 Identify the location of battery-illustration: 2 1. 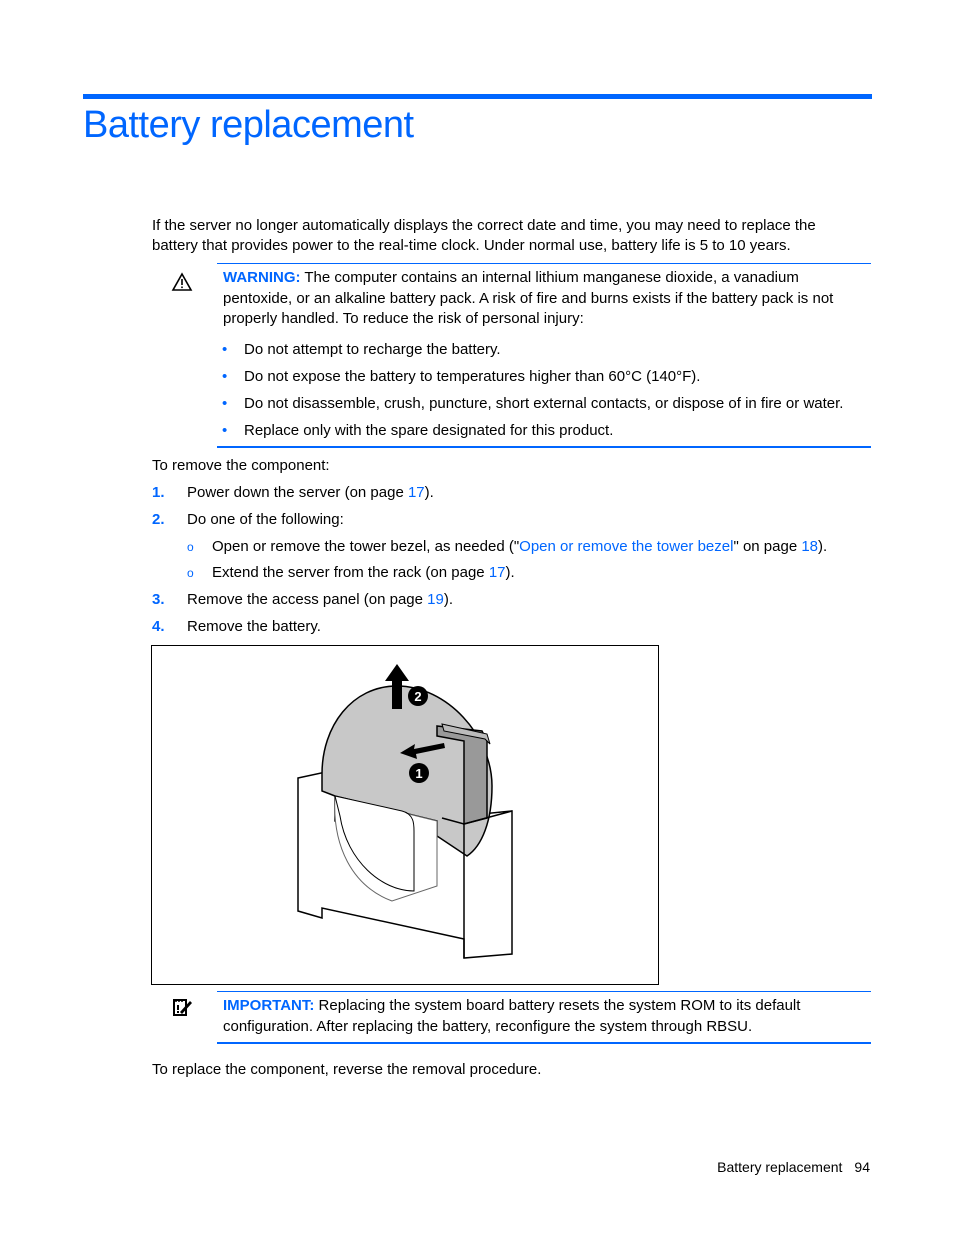
(405, 811).